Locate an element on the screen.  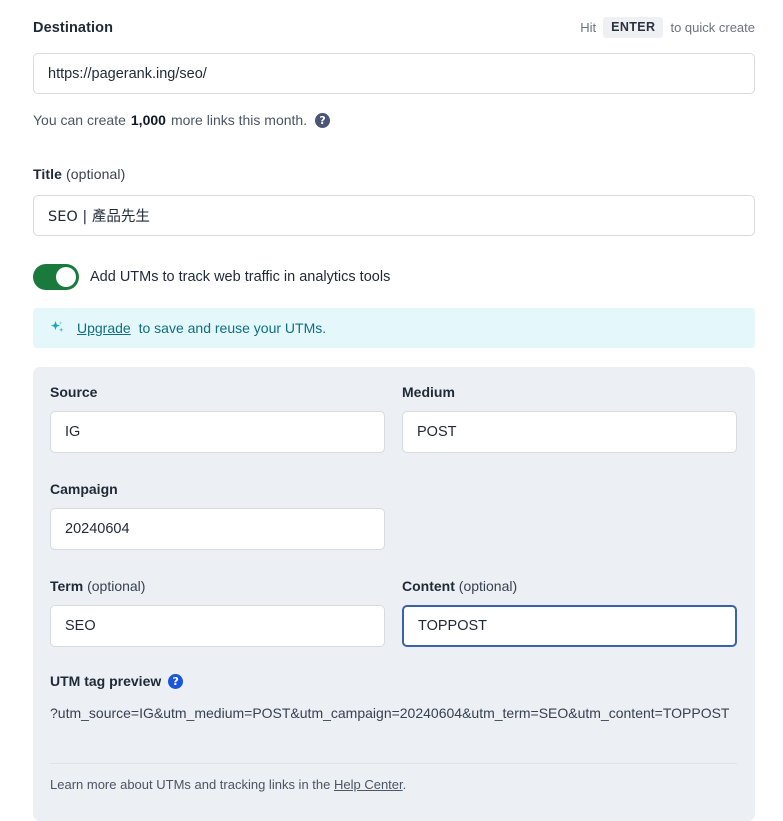
term-label-text: Term is located at coordinates (67, 586).